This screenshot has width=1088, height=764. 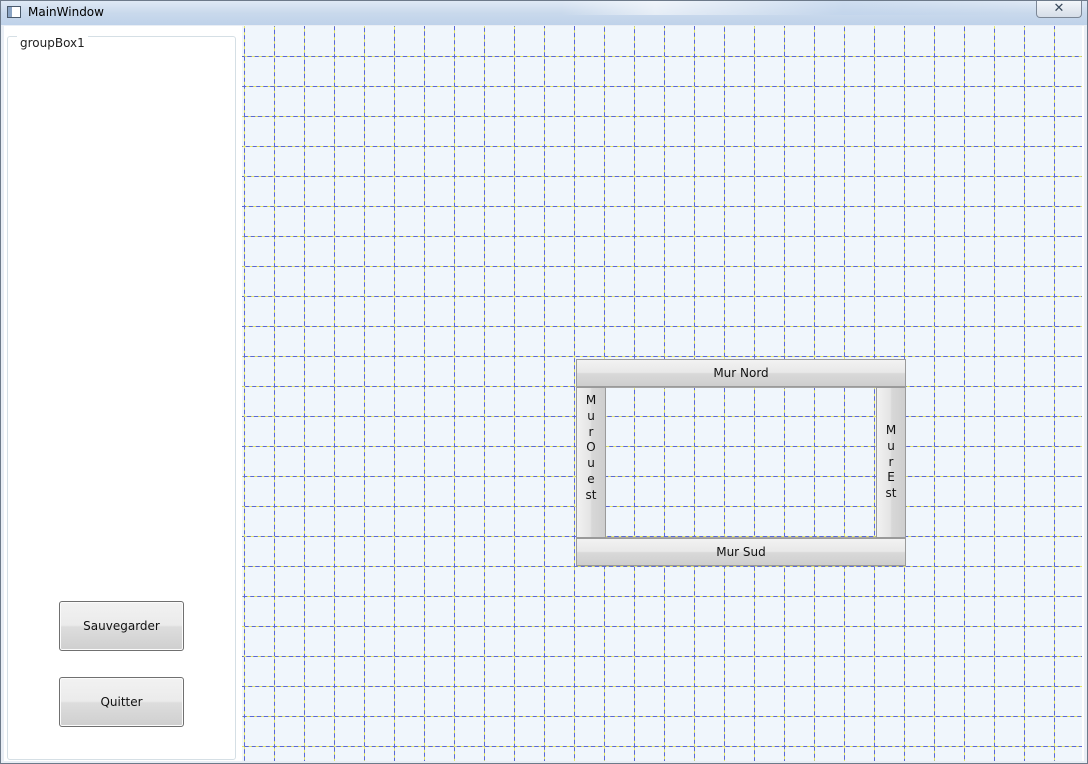 What do you see at coordinates (66, 12) in the screenshot?
I see `window-title: MainWindow` at bounding box center [66, 12].